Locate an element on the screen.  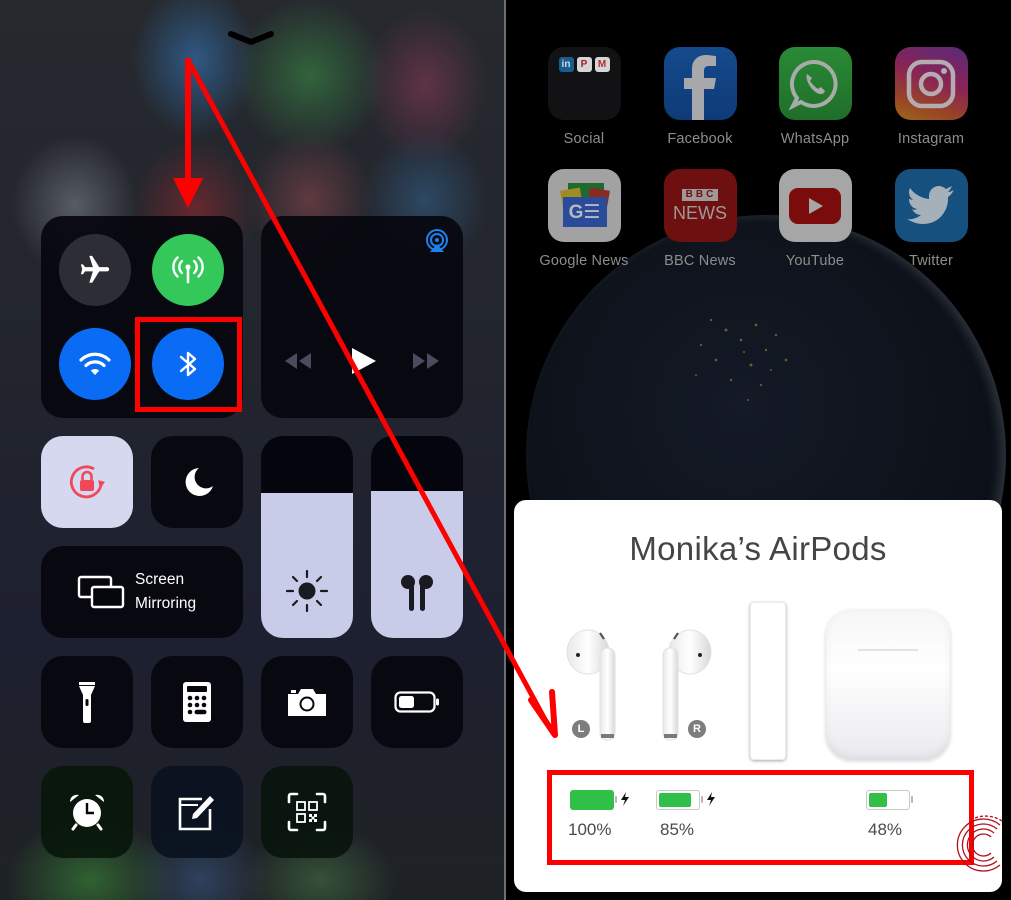
orientation-lock-toggle is located at coordinates (87, 482).